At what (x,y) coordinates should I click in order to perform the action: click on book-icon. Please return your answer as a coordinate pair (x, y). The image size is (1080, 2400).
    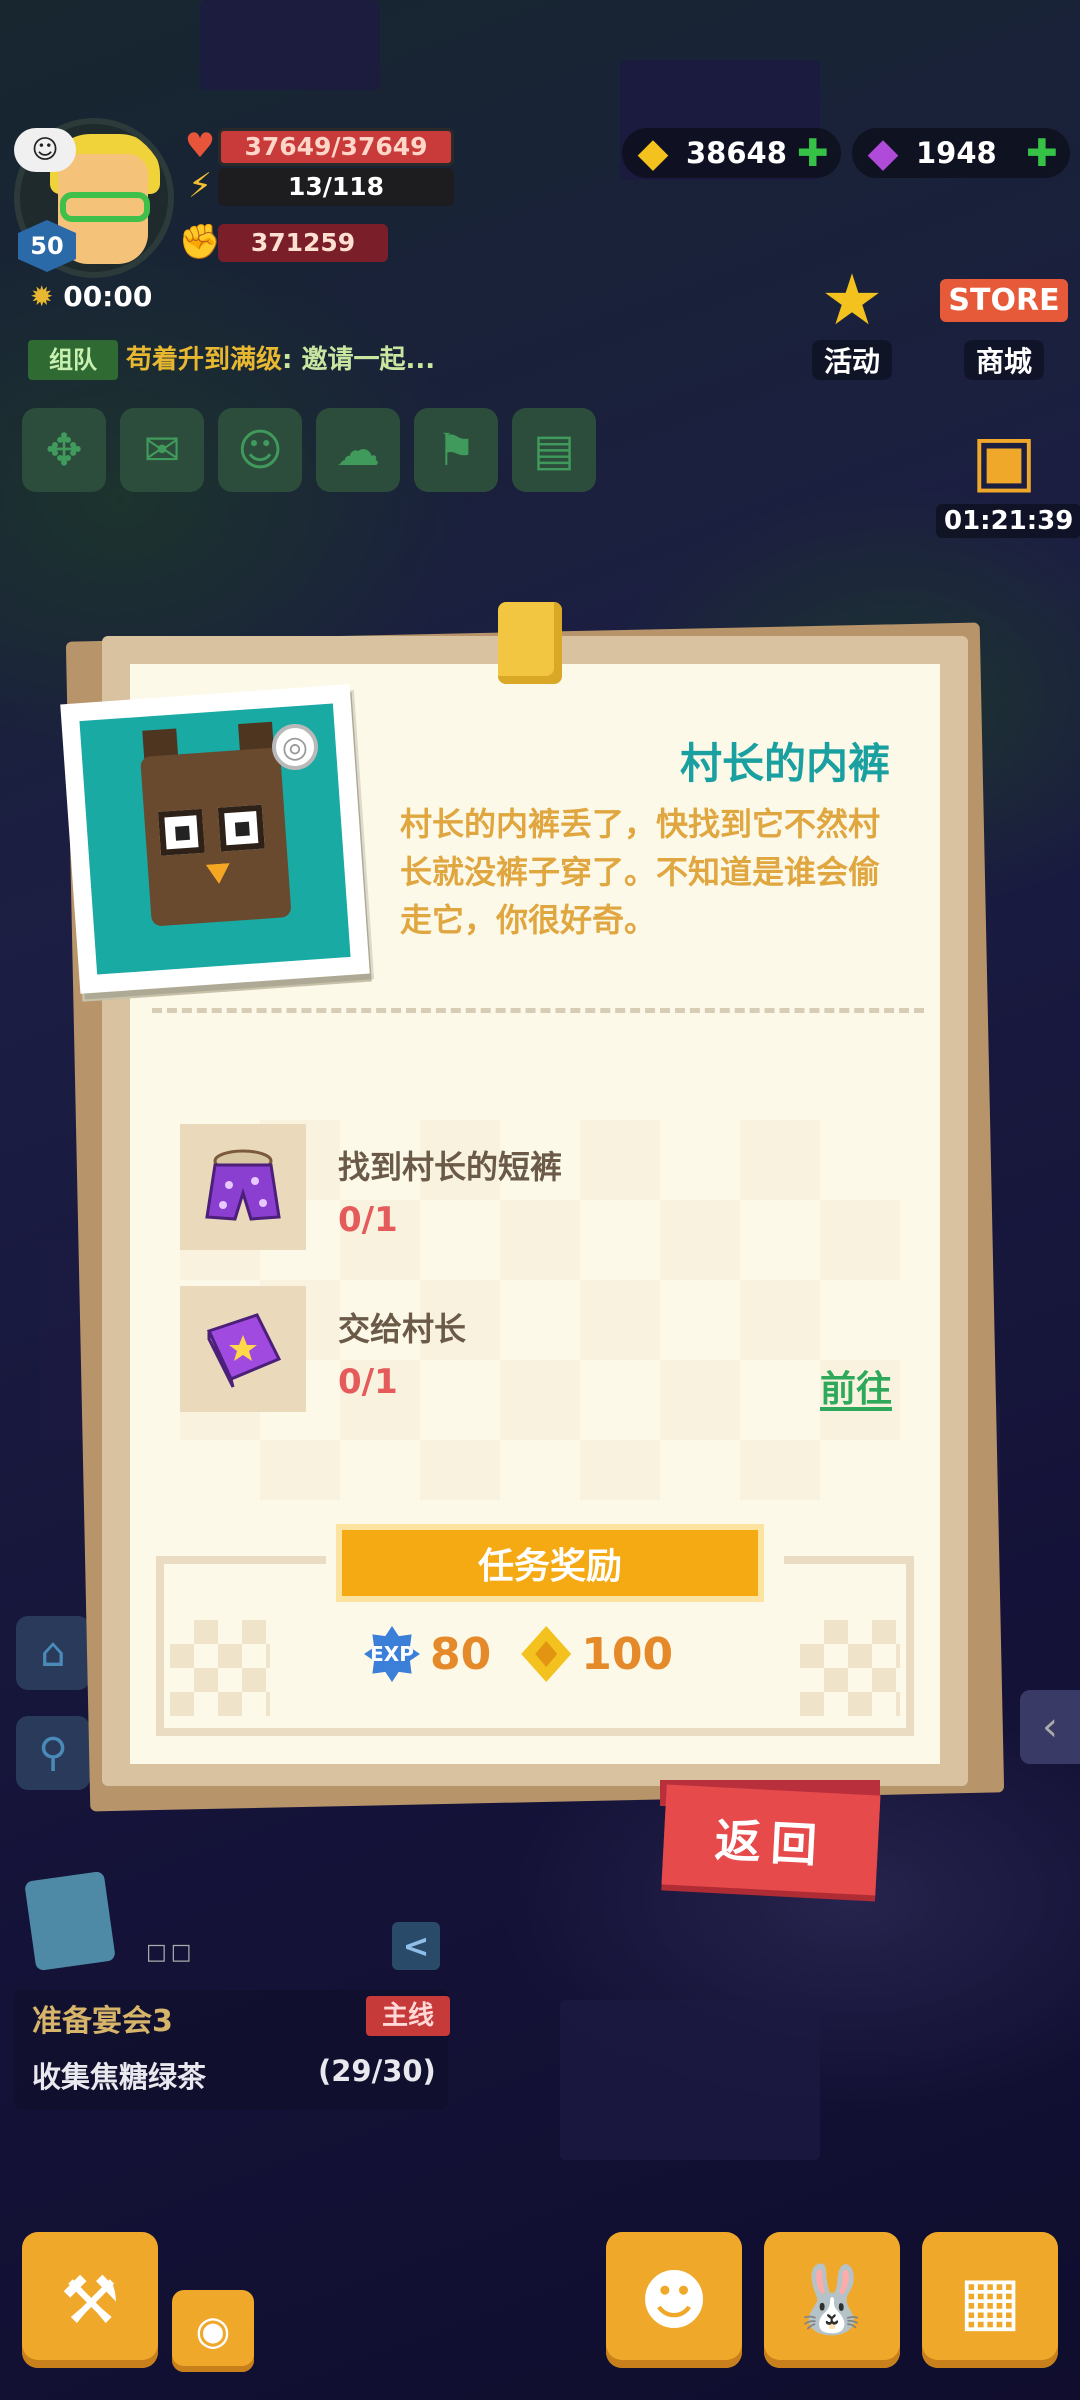
    Looking at the image, I should click on (244, 1350).